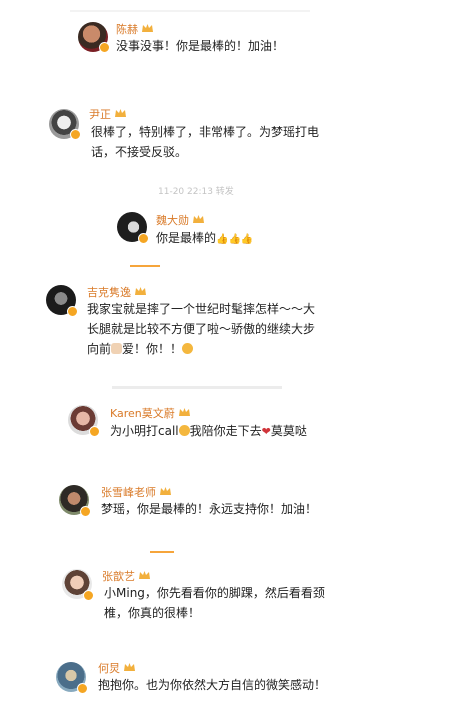  Describe the element at coordinates (139, 152) in the screenshot. I see `comment-text-line: 话，不接受反驳。` at that location.